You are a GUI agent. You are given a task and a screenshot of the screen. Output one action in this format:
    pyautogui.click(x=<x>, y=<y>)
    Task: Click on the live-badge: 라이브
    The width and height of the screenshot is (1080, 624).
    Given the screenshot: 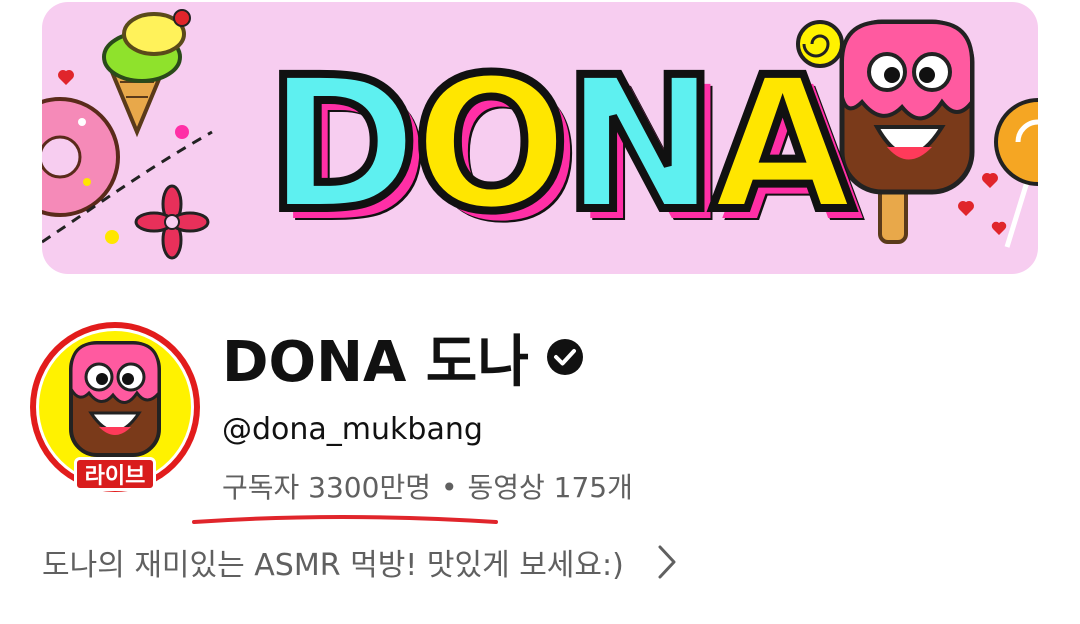 What is the action you would take?
    pyautogui.click(x=115, y=474)
    